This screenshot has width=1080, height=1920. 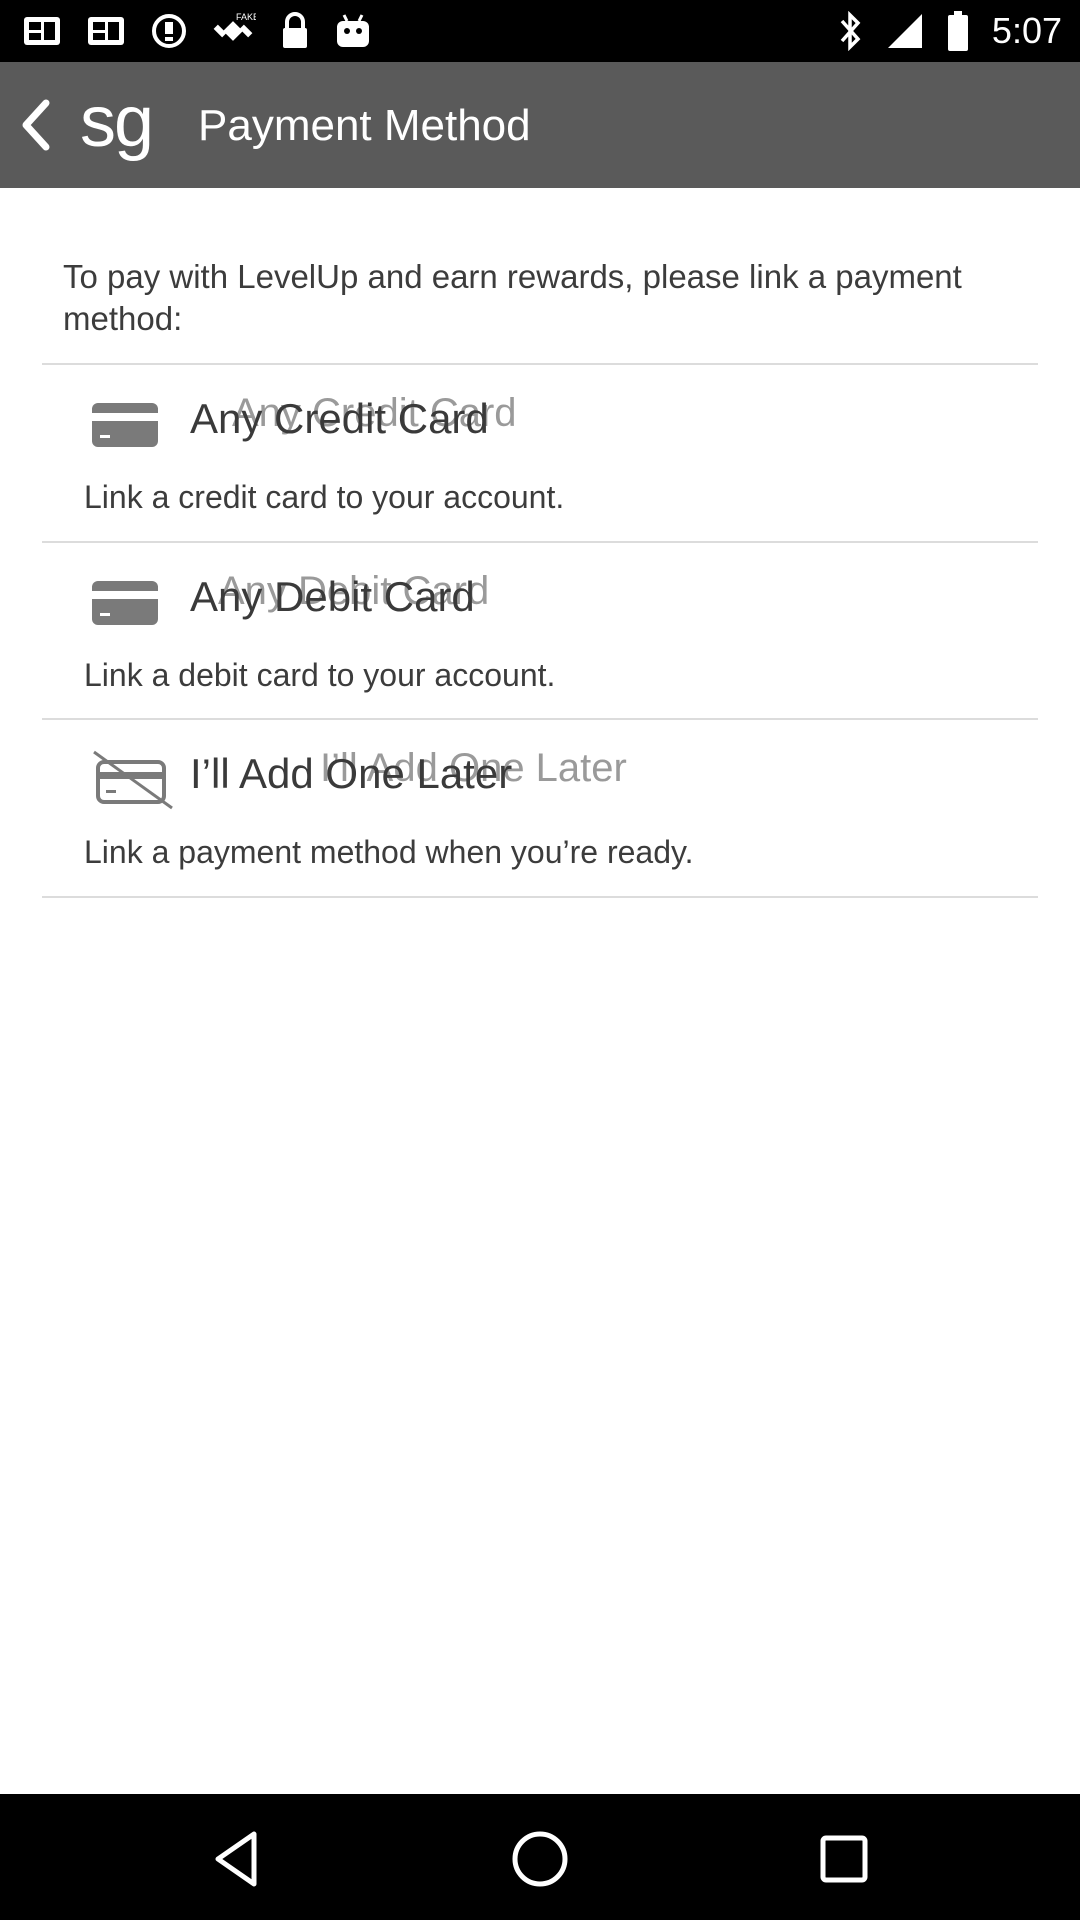 What do you see at coordinates (117, 122) in the screenshot?
I see `app-logo: sg` at bounding box center [117, 122].